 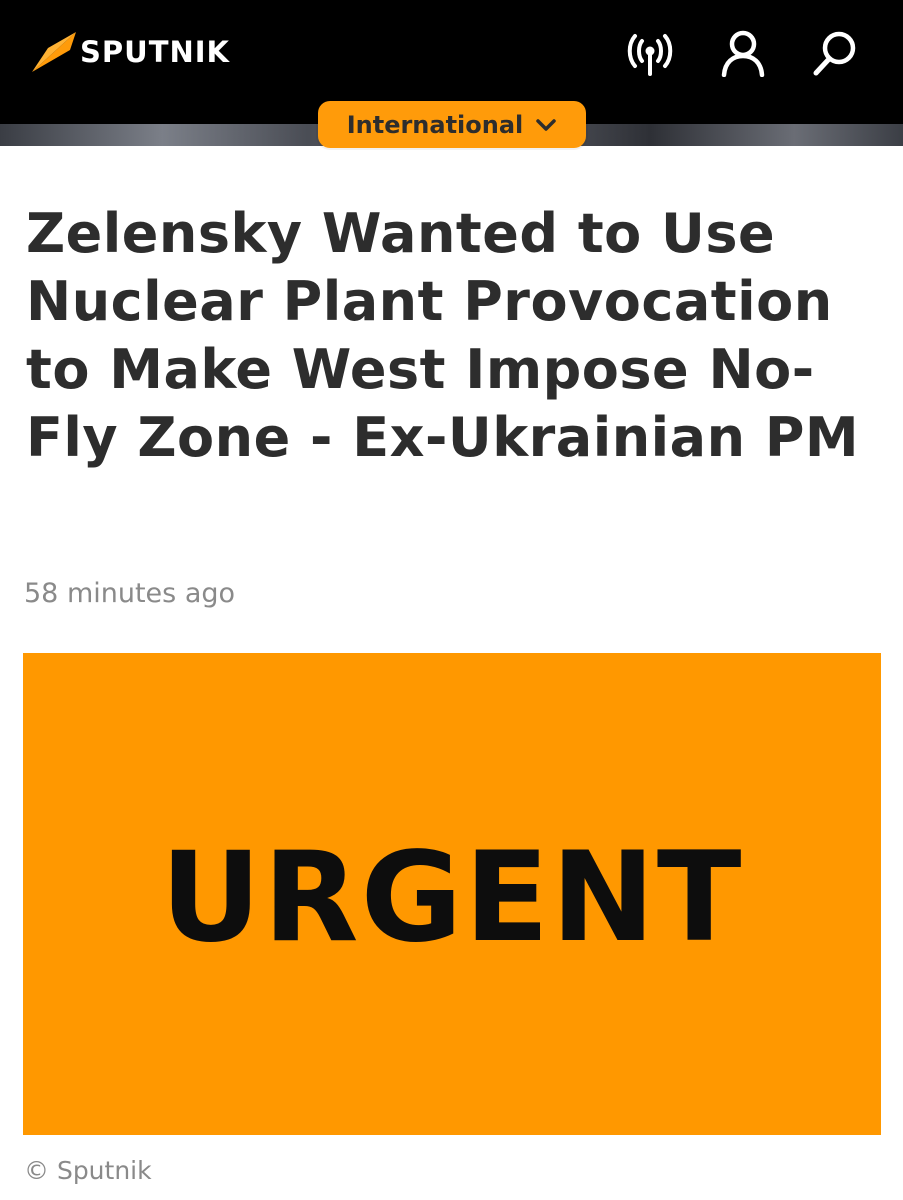 I want to click on radio-icon, so click(x=650, y=55).